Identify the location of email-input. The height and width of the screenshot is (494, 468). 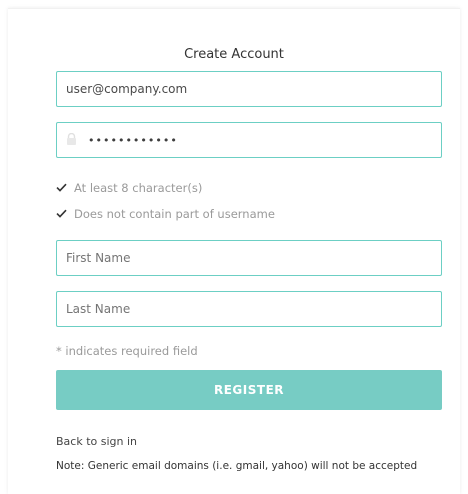
(249, 89).